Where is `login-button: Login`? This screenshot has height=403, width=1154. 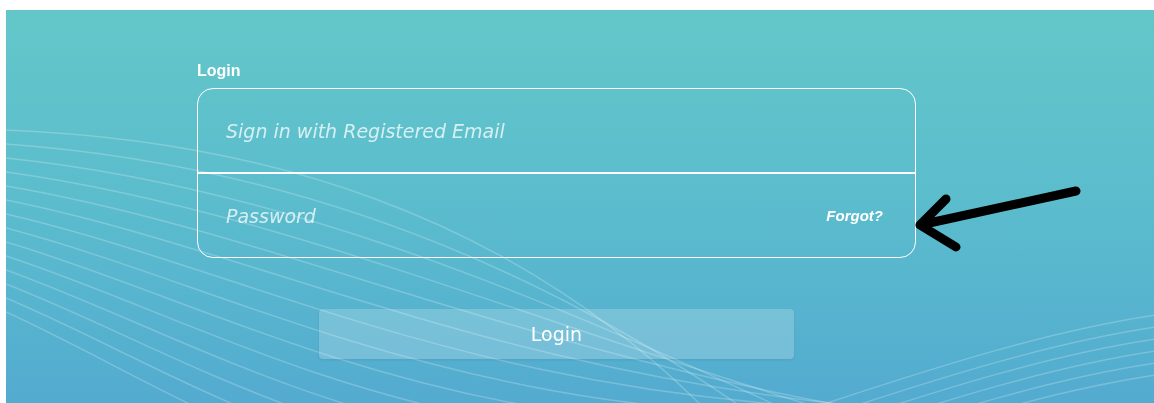
login-button: Login is located at coordinates (556, 334).